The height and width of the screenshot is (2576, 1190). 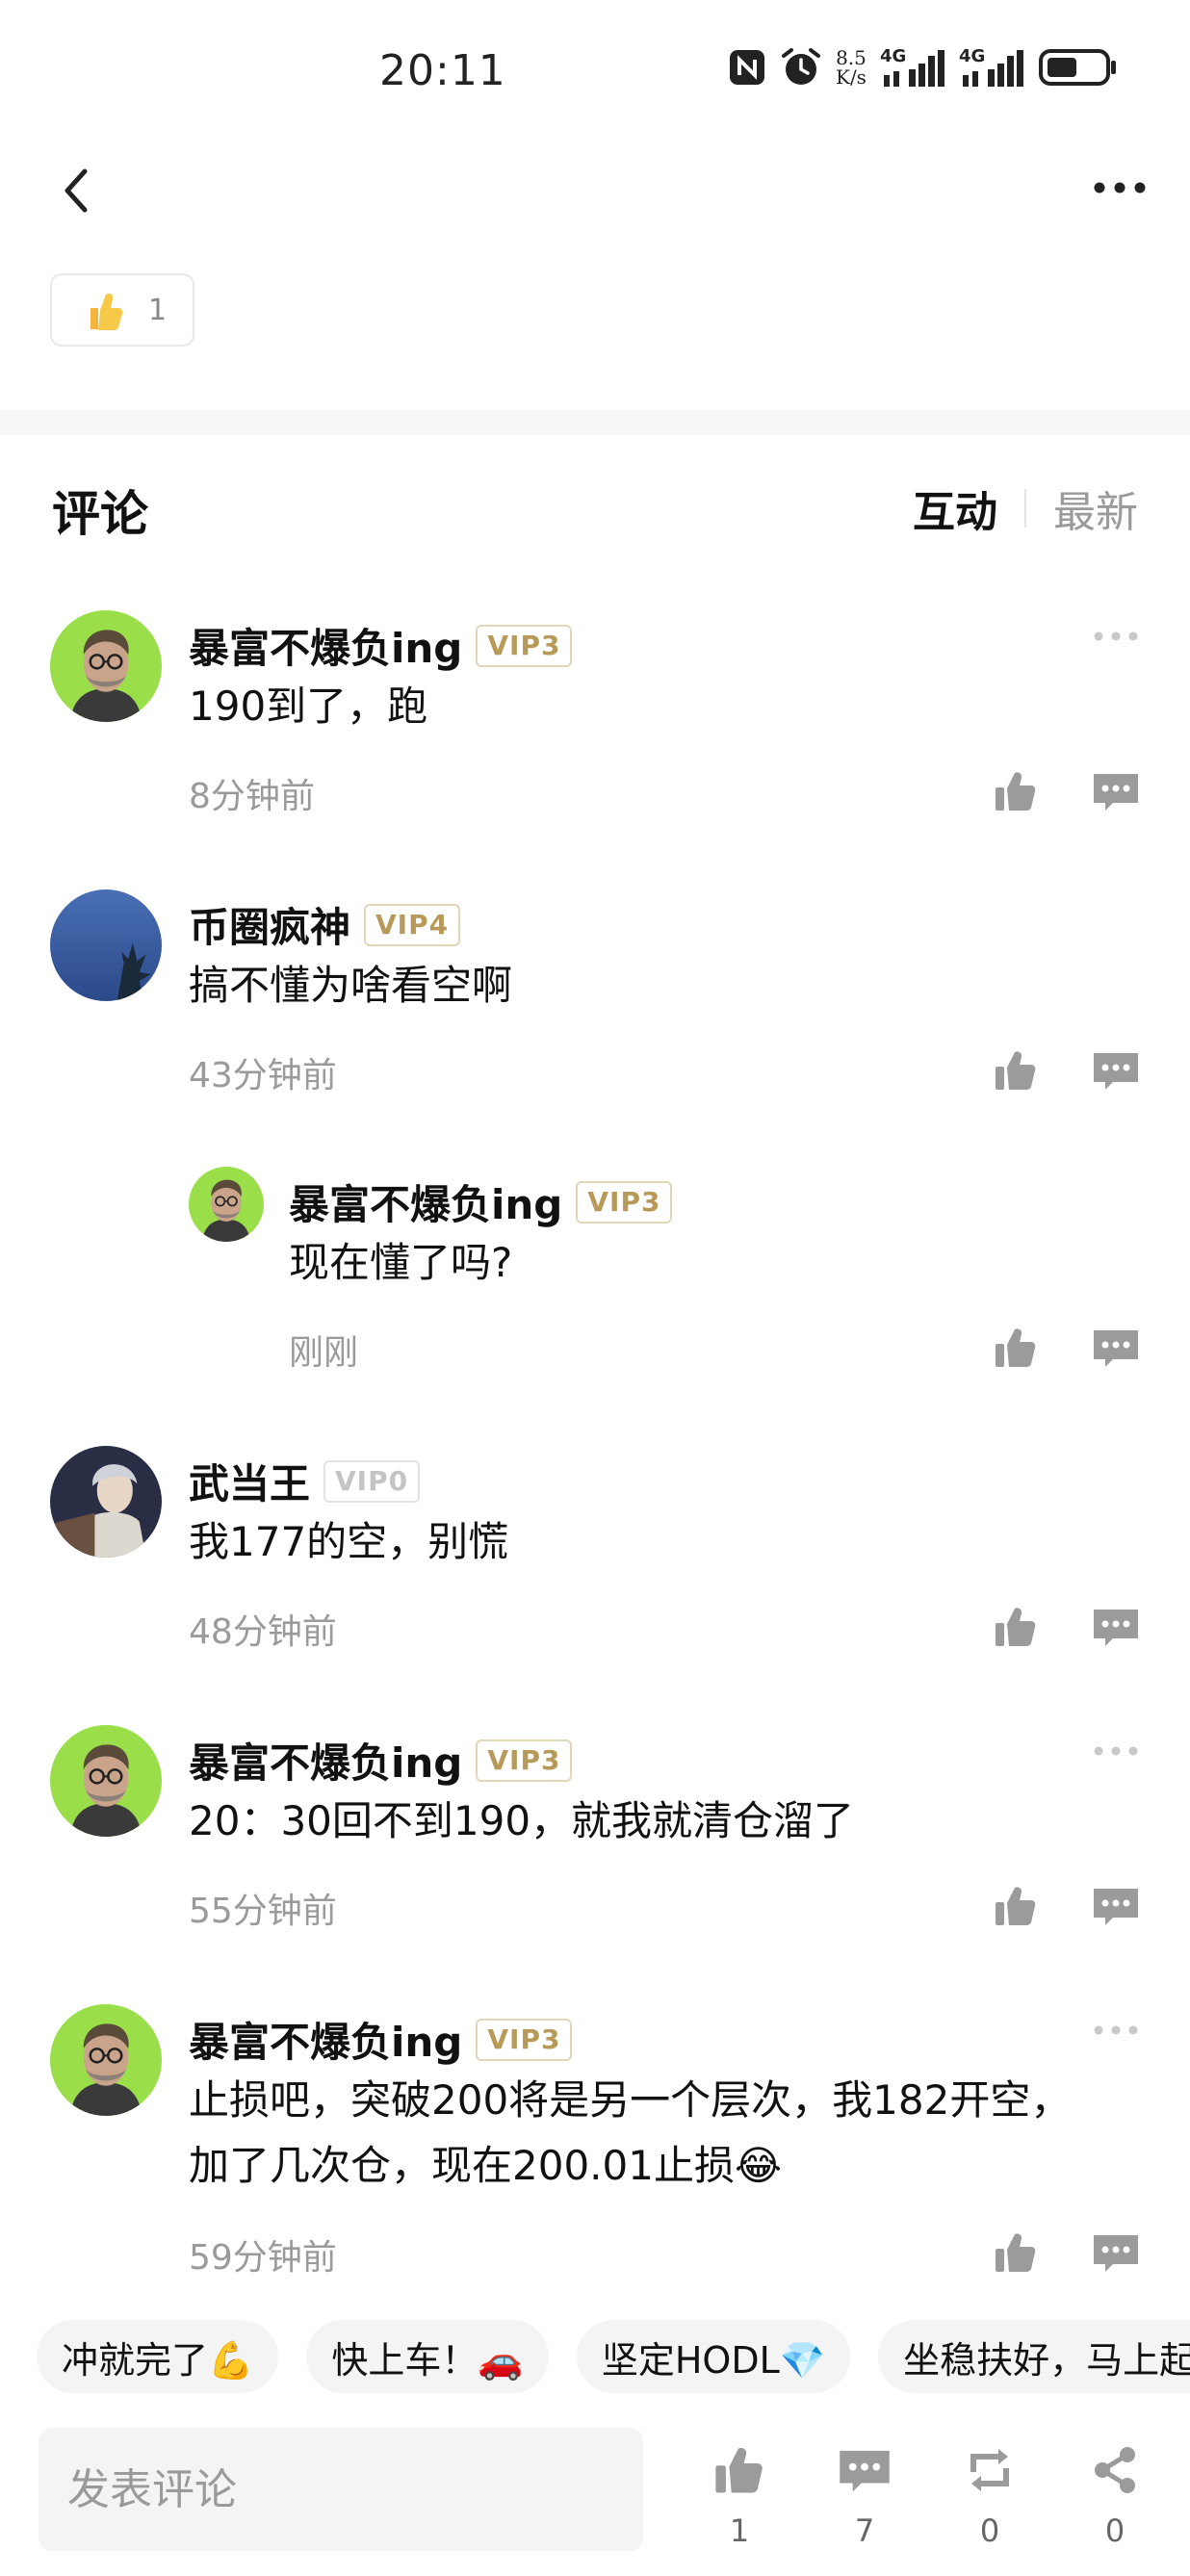 What do you see at coordinates (740, 2530) in the screenshot?
I see `like-count: 1` at bounding box center [740, 2530].